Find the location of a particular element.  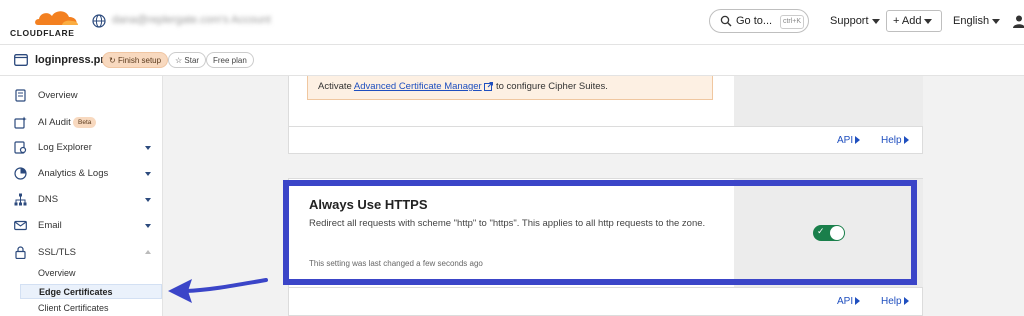

analytics-icon is located at coordinates (20, 173).